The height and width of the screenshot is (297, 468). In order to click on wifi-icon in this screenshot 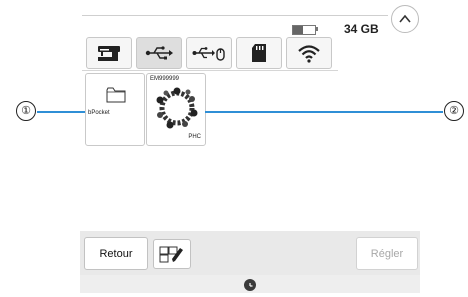, I will do `click(309, 54)`.